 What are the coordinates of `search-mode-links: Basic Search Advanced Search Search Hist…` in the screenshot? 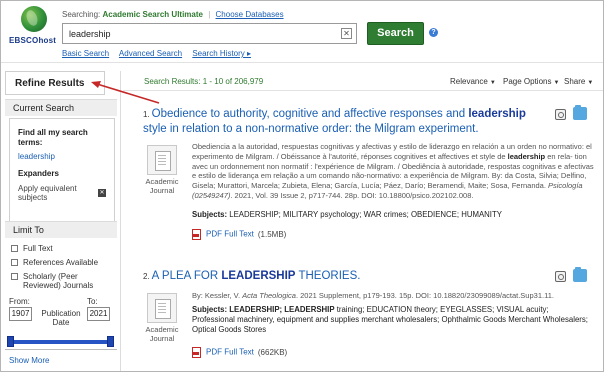 It's located at (160, 53).